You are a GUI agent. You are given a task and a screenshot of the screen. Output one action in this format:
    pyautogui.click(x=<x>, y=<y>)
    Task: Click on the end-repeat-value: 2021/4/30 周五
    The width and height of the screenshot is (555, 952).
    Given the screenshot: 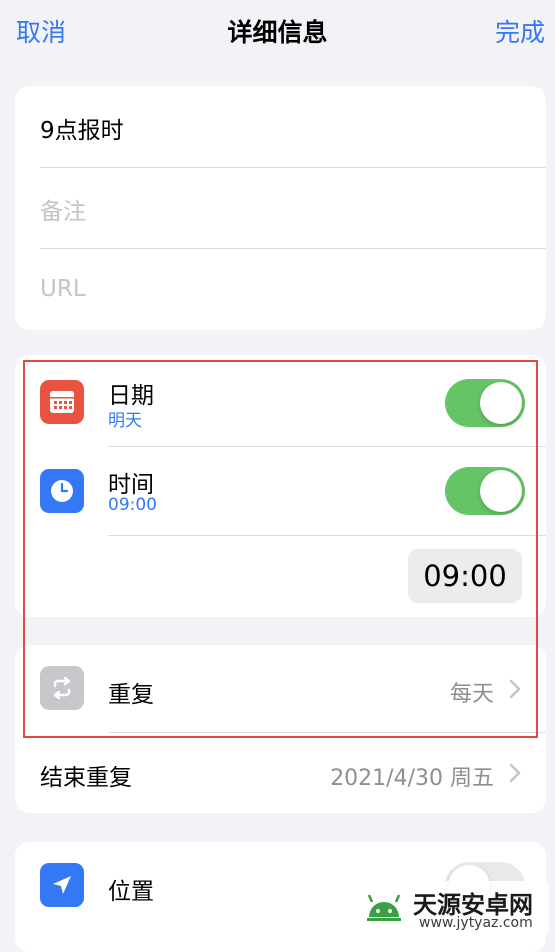 What is the action you would take?
    pyautogui.click(x=412, y=776)
    